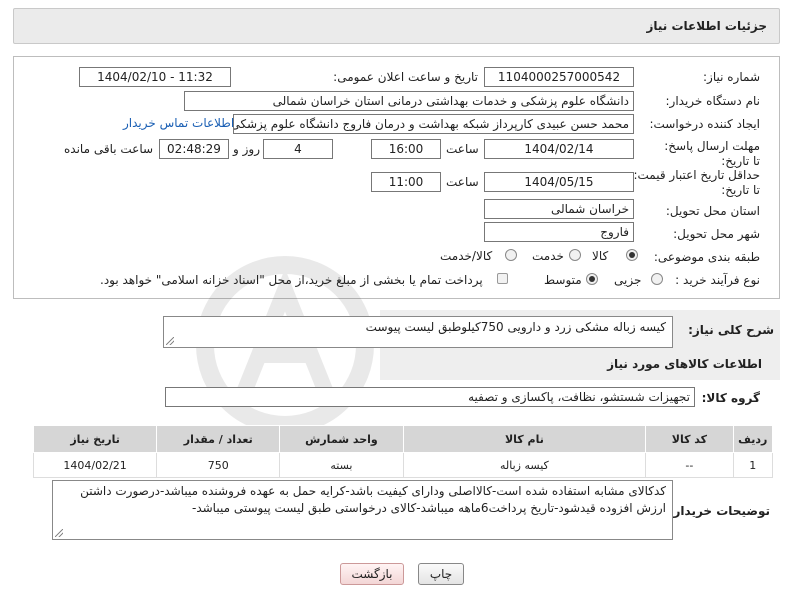  Describe the element at coordinates (246, 149) in the screenshot. I see `days-label: روز و` at that location.